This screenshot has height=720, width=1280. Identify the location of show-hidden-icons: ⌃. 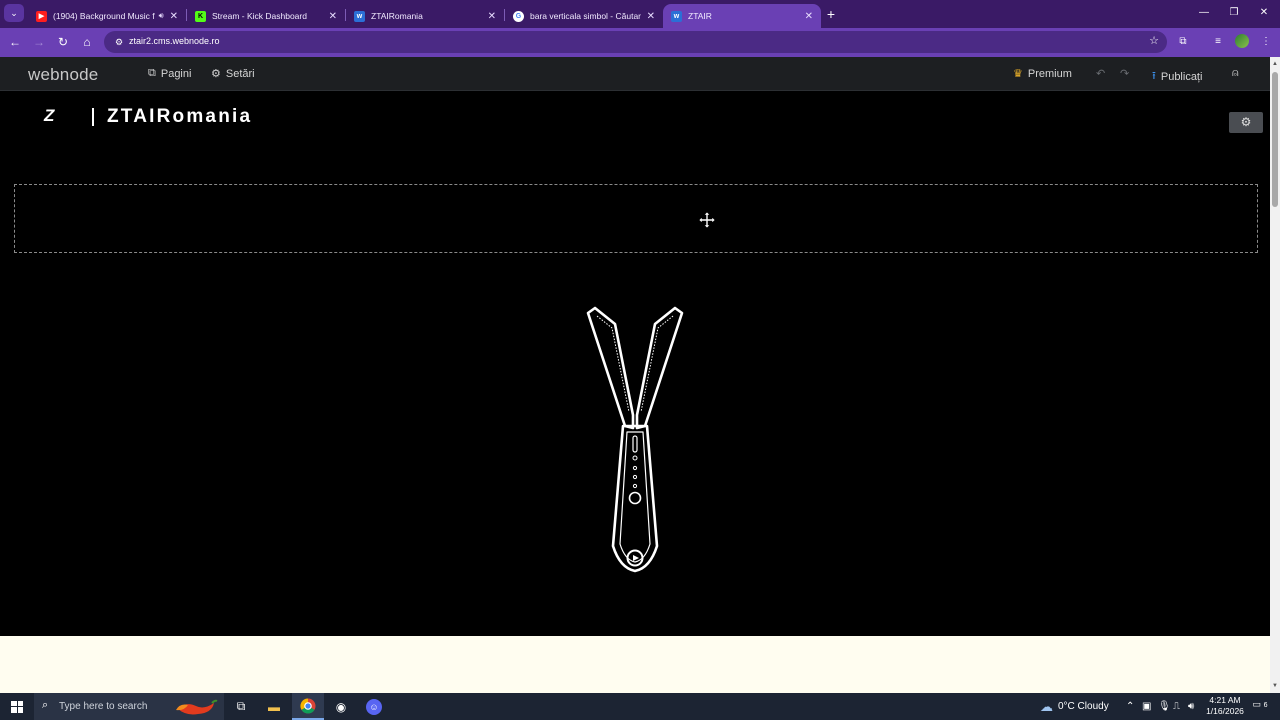
(1130, 706).